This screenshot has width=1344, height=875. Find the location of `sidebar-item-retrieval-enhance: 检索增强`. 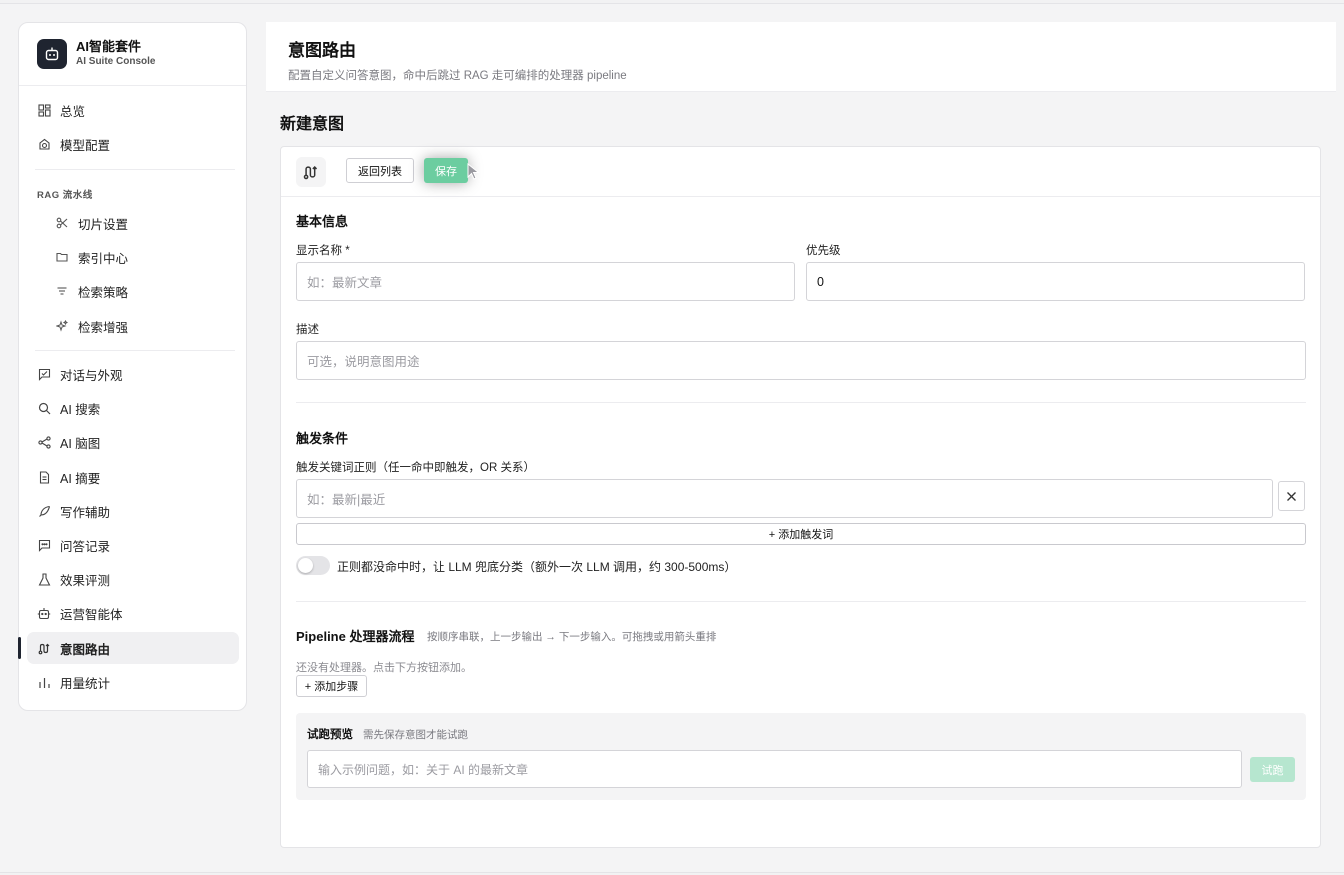

sidebar-item-retrieval-enhance: 检索增强 is located at coordinates (133, 326).